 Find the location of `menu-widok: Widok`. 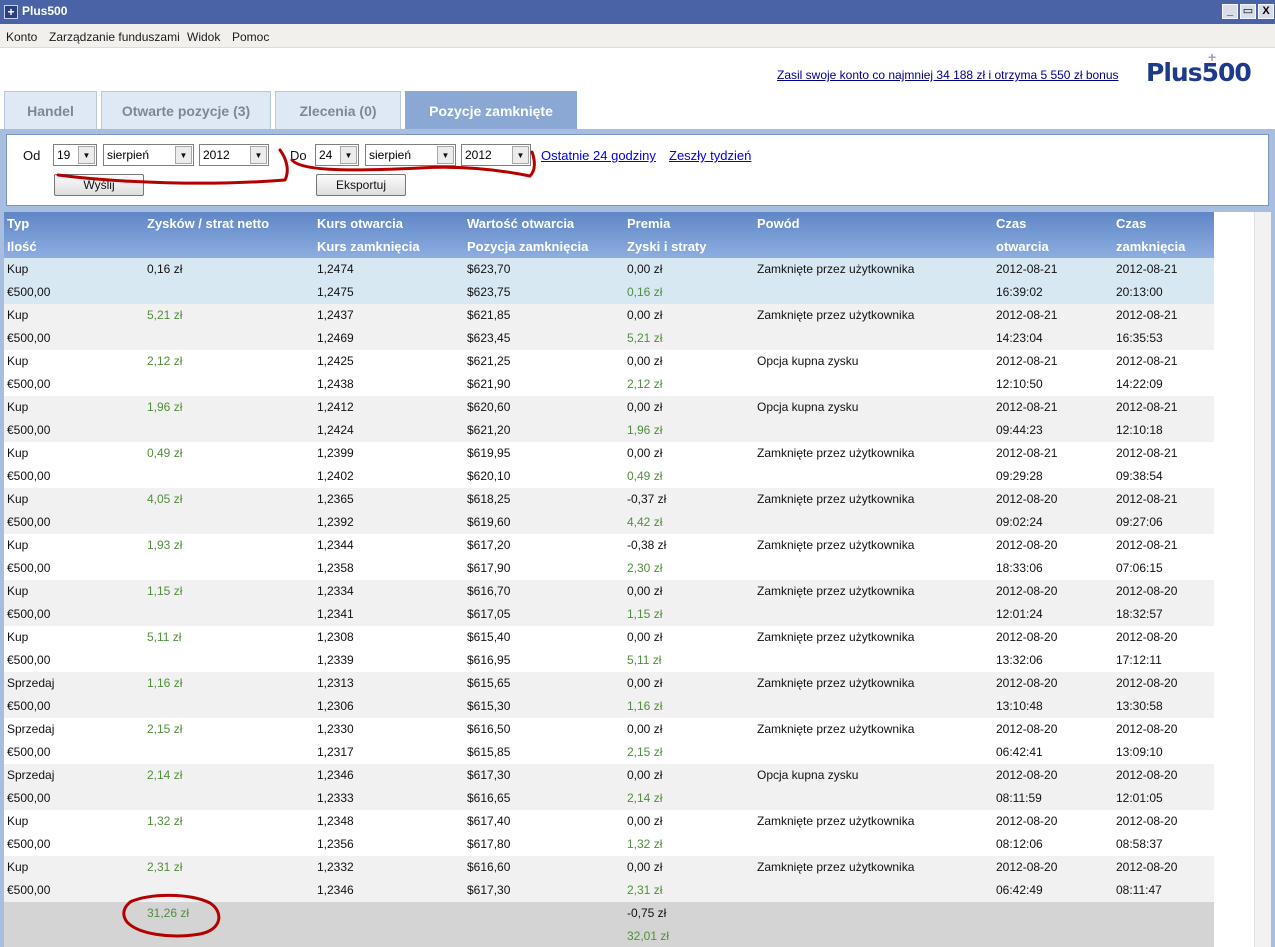

menu-widok: Widok is located at coordinates (203, 37).